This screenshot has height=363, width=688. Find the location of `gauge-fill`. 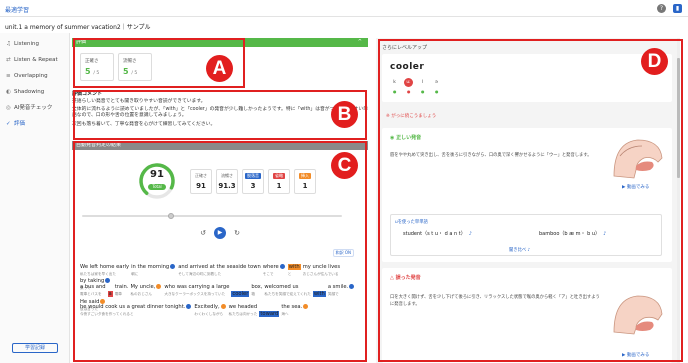

gauge-fill is located at coordinates (157, 181).